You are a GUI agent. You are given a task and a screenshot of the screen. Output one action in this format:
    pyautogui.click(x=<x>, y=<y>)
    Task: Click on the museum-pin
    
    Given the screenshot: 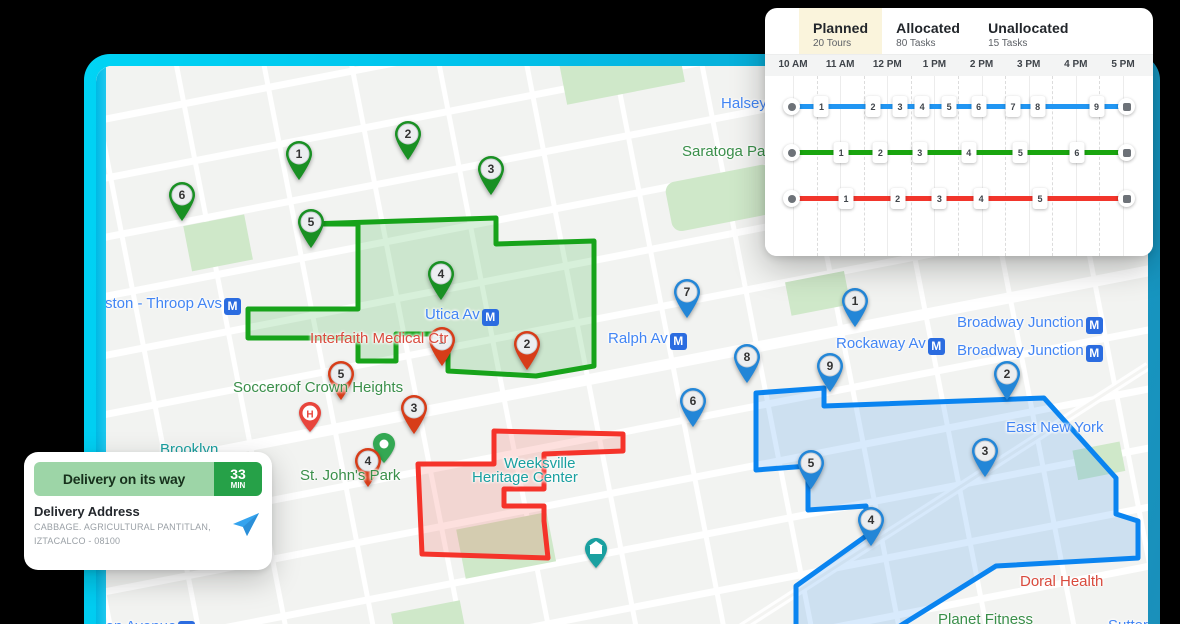 What is the action you would take?
    pyautogui.click(x=596, y=553)
    